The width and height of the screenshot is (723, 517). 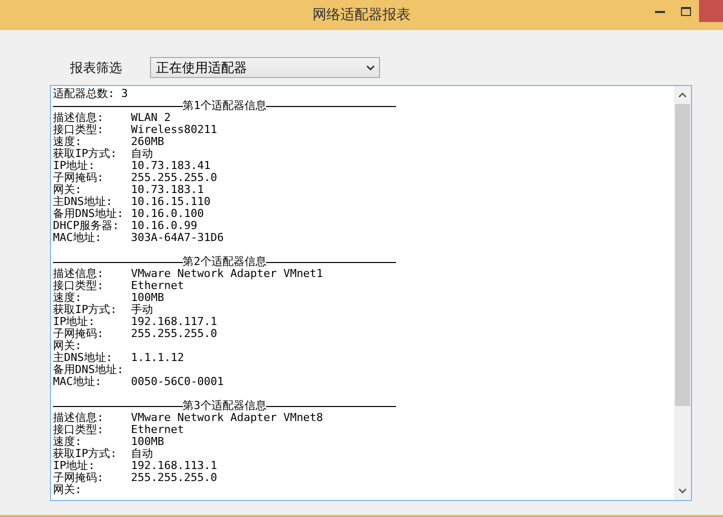 I want to click on field-value: 10.16.15.110, so click(x=170, y=202).